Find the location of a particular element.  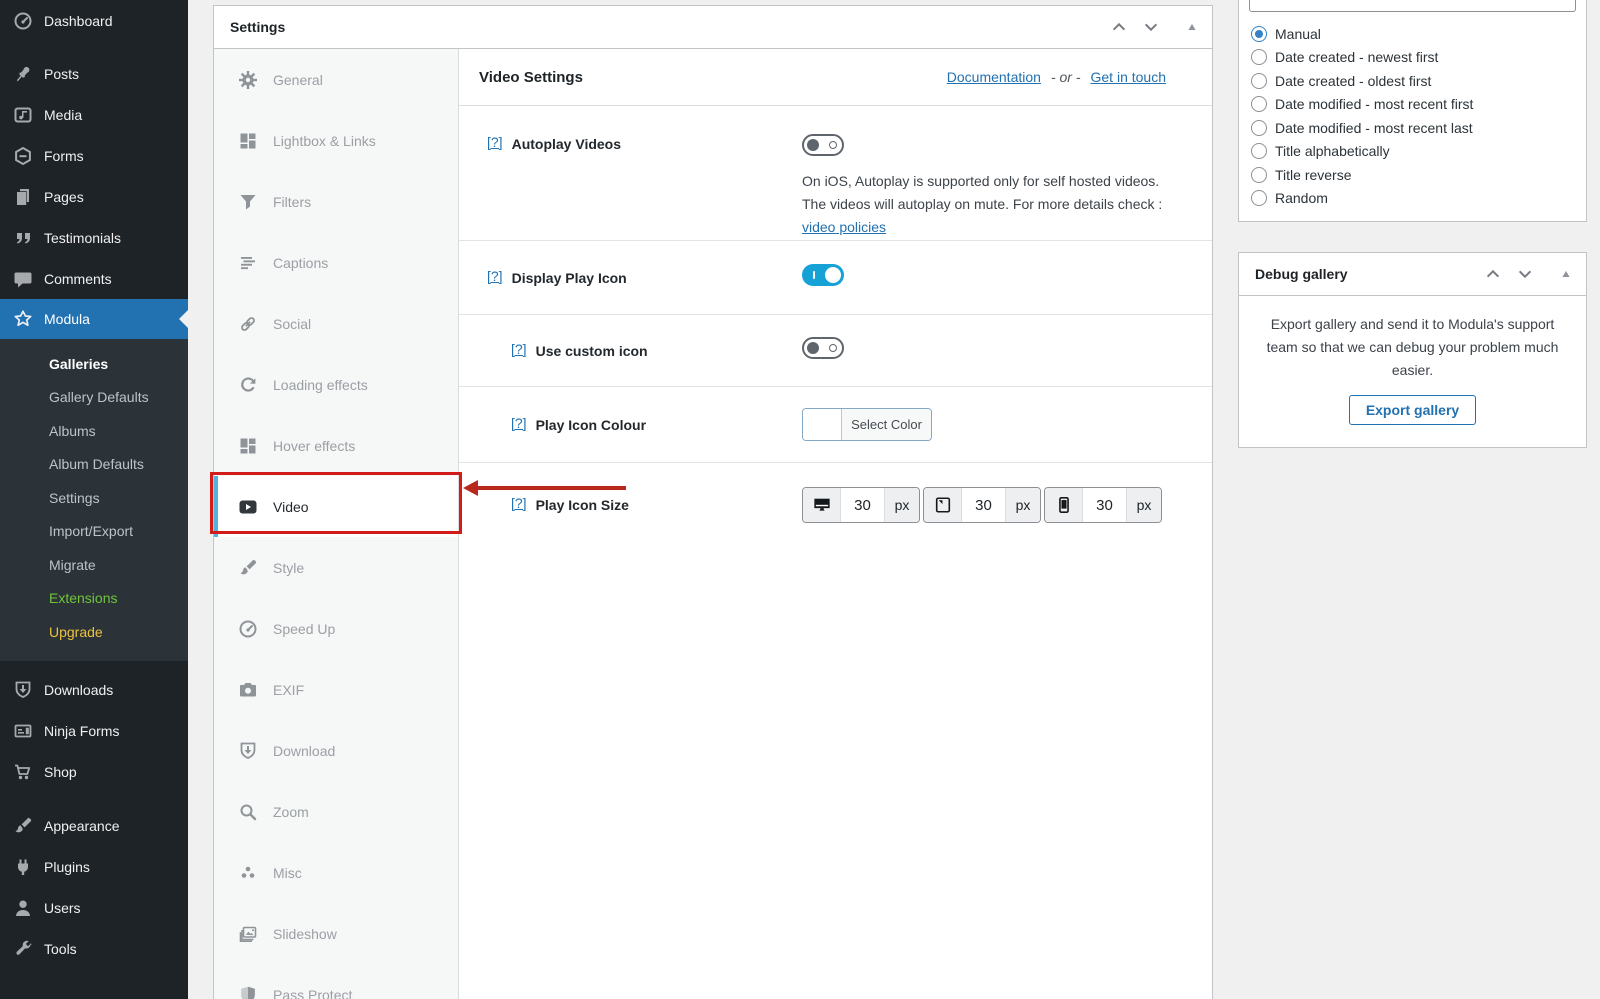

sidebar-item-forms: Forms is located at coordinates (94, 155).